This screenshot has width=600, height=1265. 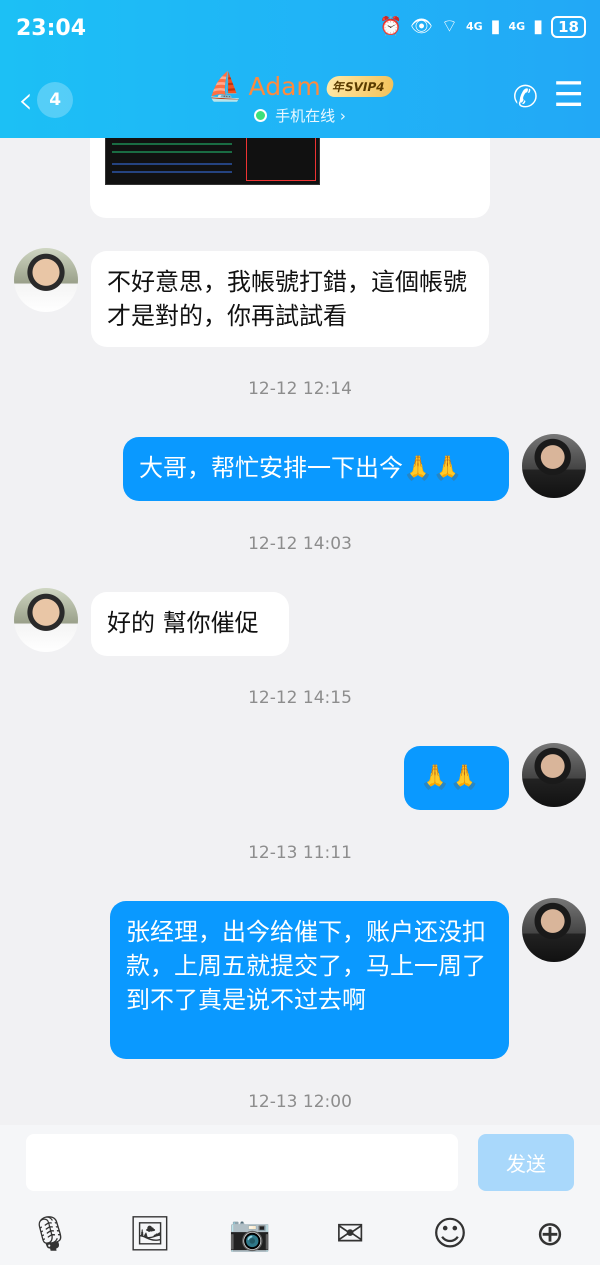 What do you see at coordinates (300, 698) in the screenshot?
I see `message-timestamp: 12-12 14:15` at bounding box center [300, 698].